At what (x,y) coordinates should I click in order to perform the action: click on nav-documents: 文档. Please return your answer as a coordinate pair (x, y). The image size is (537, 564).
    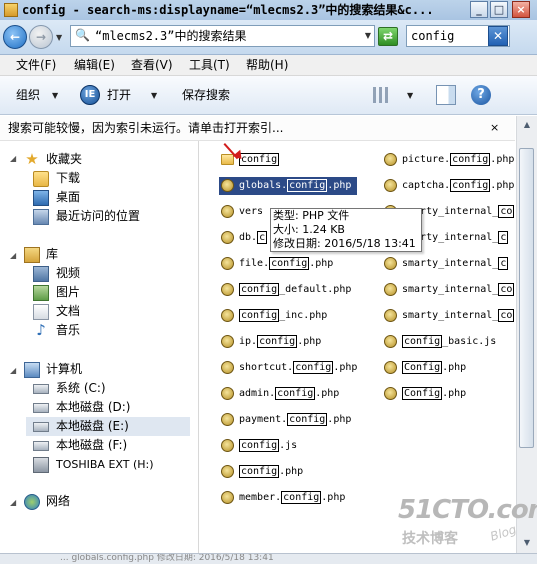
    Looking at the image, I should click on (110, 311).